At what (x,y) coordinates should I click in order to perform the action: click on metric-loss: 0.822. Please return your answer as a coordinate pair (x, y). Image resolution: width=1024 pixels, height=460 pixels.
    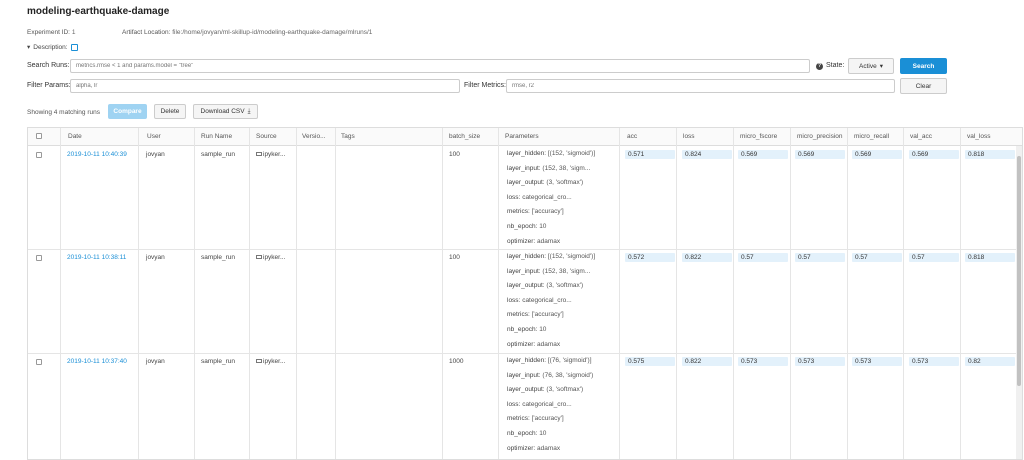
    Looking at the image, I should click on (707, 361).